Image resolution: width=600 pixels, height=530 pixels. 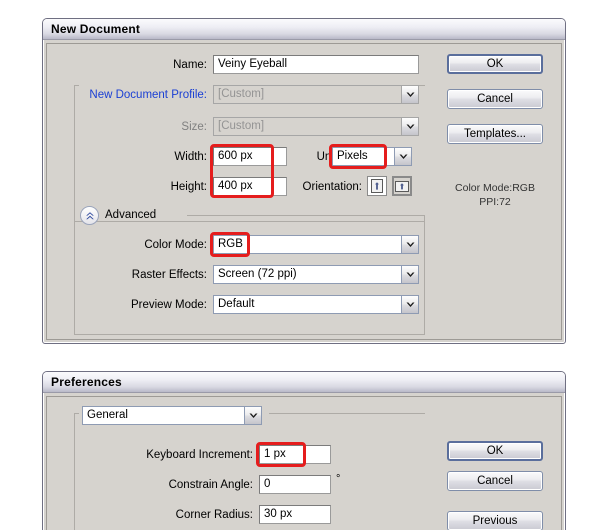 I want to click on summary-color-mode: Color Mode:RGB, so click(x=495, y=188).